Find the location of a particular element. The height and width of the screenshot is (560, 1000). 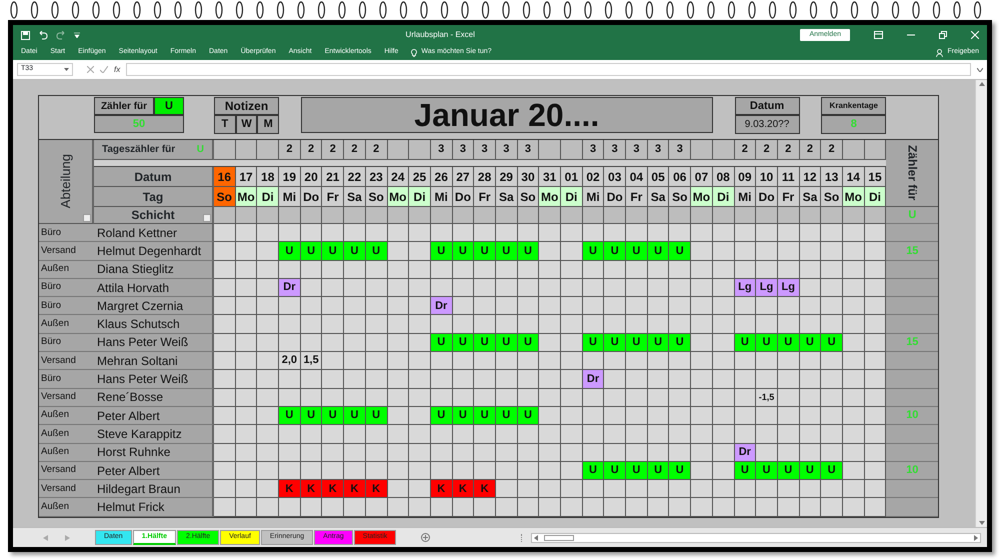

redo-icon is located at coordinates (61, 35).